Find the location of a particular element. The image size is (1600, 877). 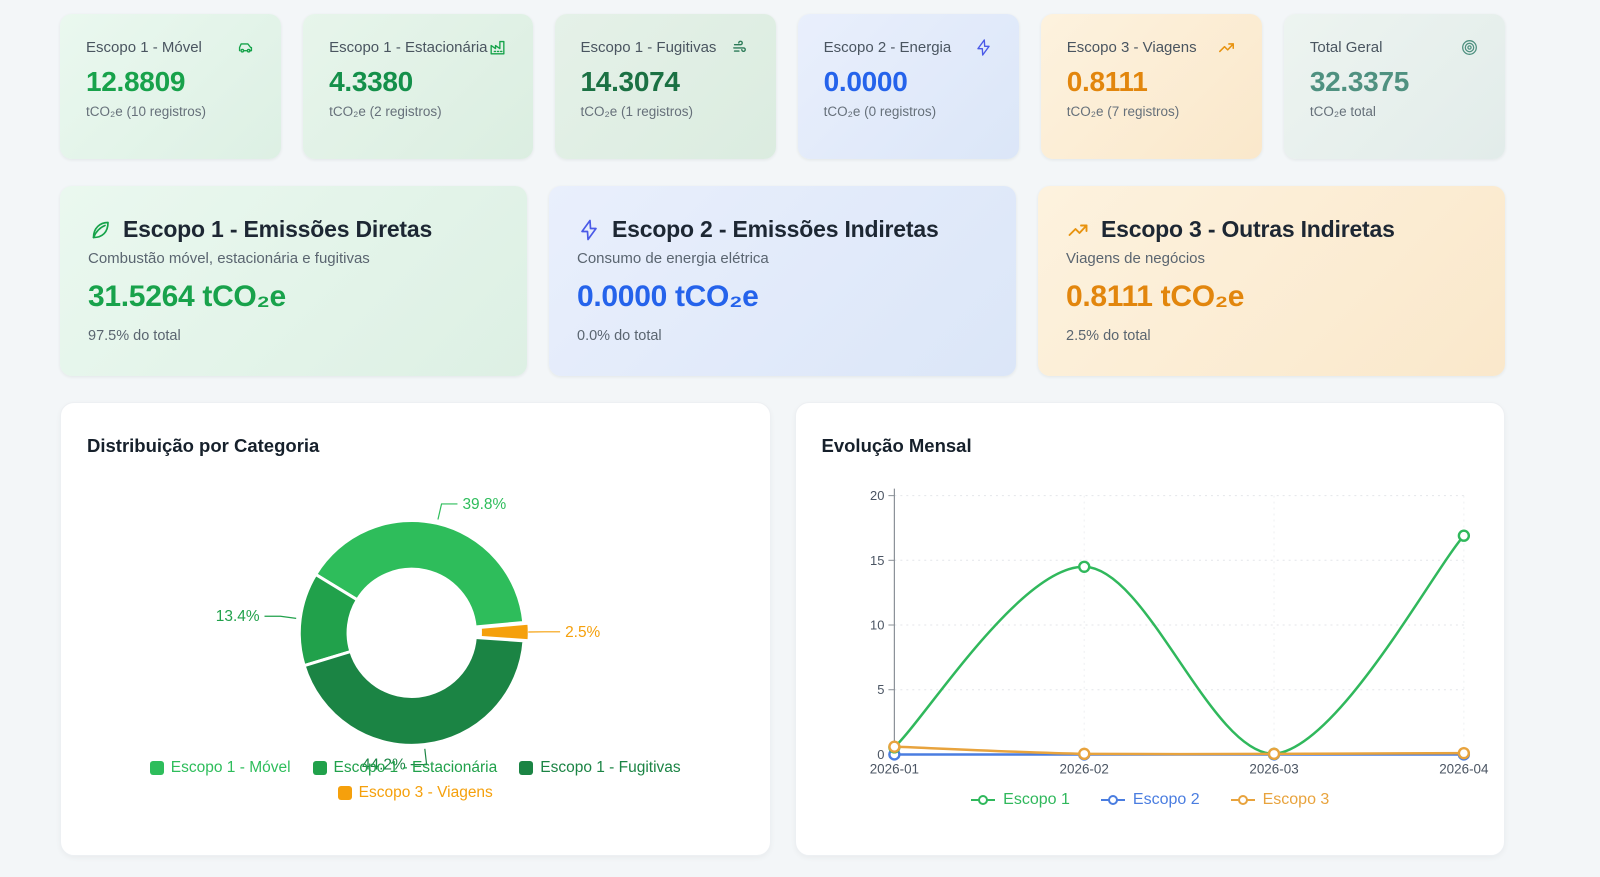

stat-card-value: 0.0000 is located at coordinates (865, 81).